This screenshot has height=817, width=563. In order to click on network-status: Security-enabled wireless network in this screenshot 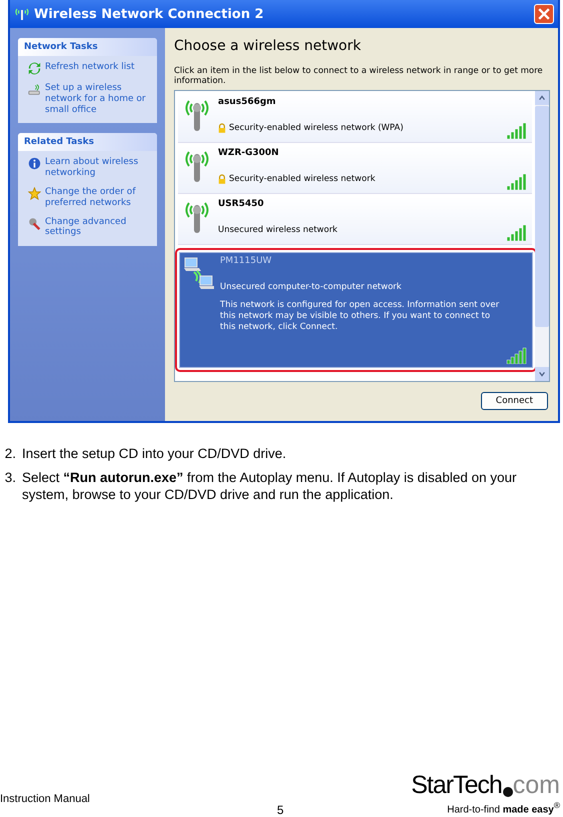, I will do `click(302, 179)`.